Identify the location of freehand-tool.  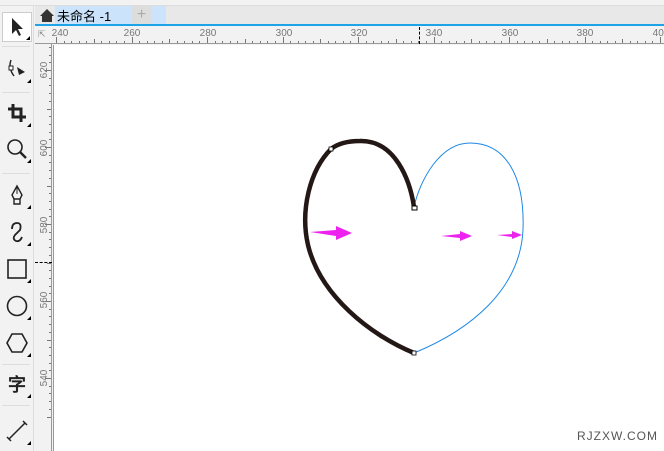
(17, 232).